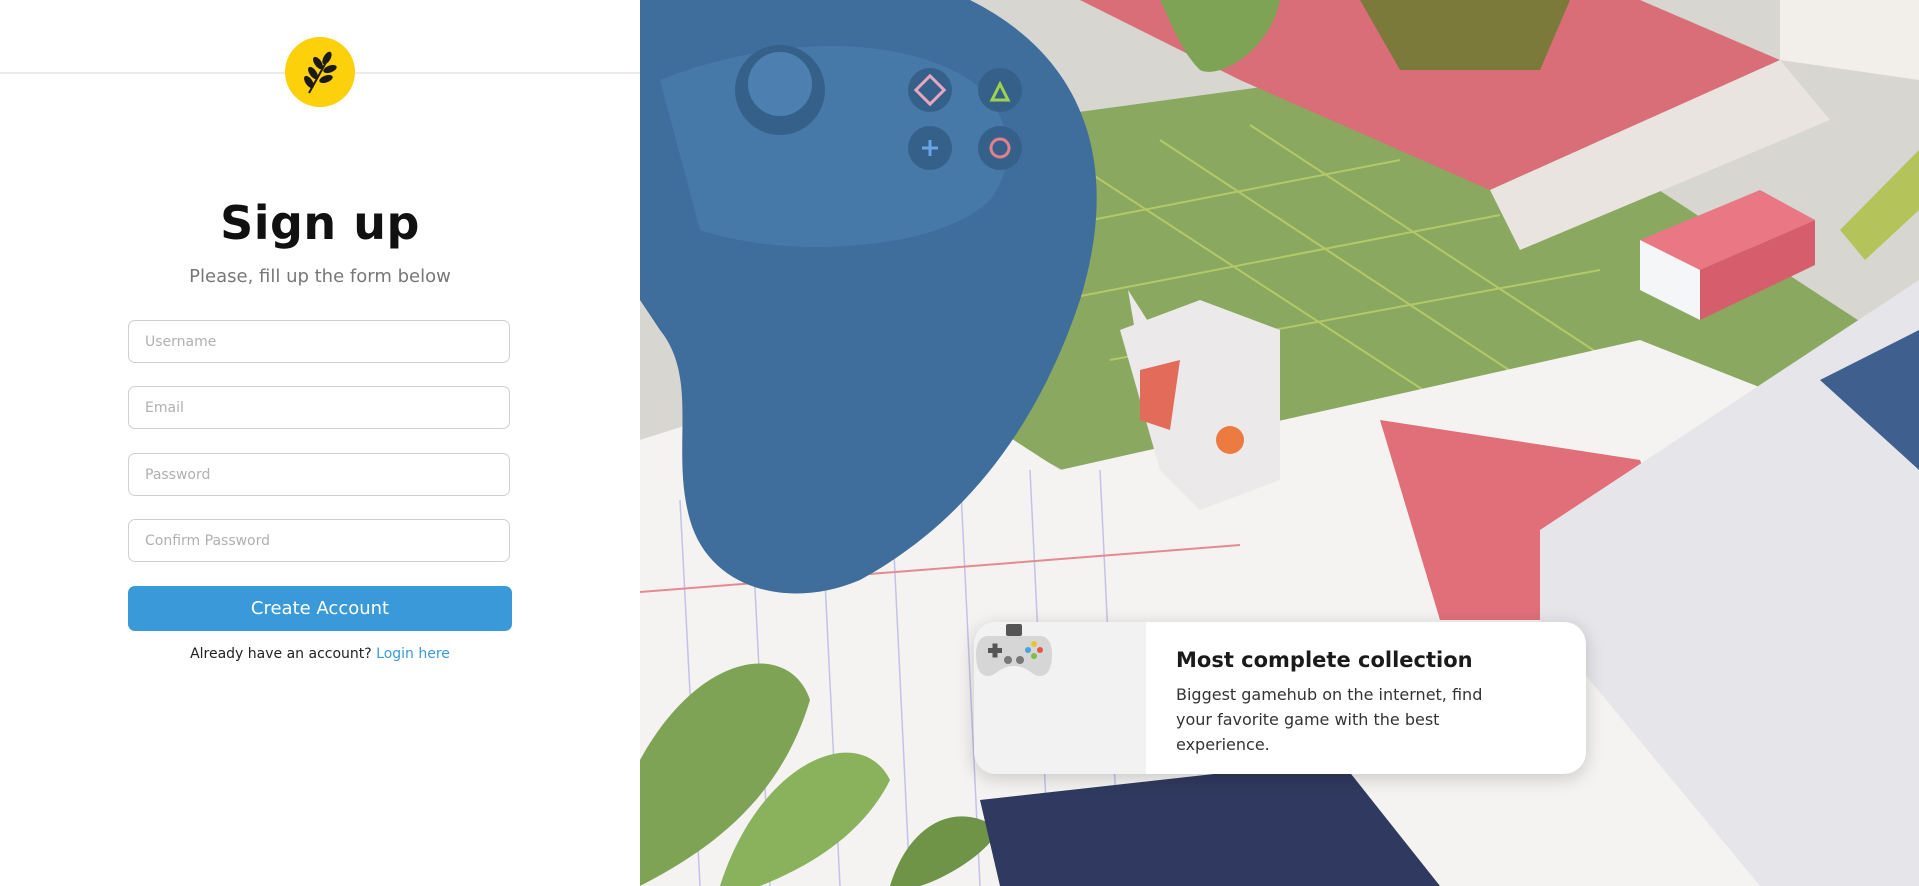 The image size is (1919, 886). I want to click on feature-title: Most complete collection, so click(1324, 660).